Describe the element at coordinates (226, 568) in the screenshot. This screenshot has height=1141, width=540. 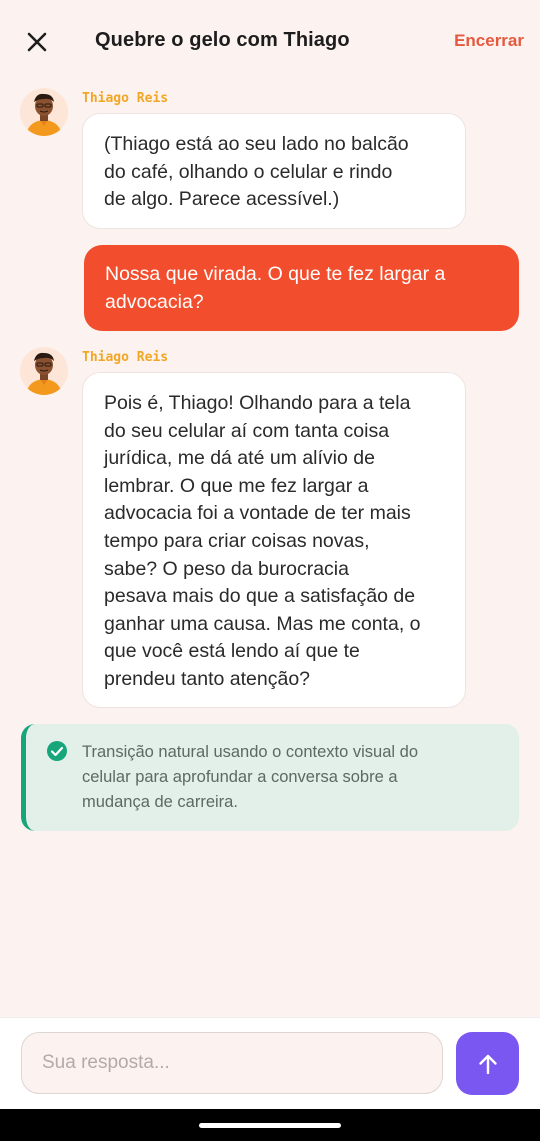
I see `message-line: sabe? O peso da burocracia` at that location.